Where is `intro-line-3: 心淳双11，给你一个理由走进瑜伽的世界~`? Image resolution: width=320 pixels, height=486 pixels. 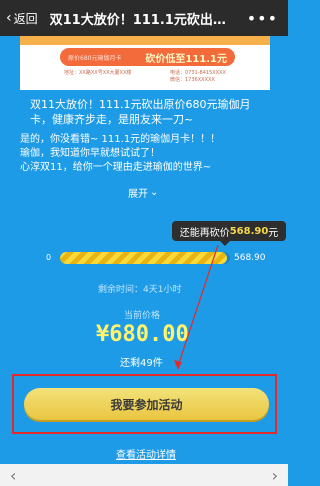 intro-line-3: 心淳双11，给你一个理由走进瑜伽的世界~ is located at coordinates (116, 167).